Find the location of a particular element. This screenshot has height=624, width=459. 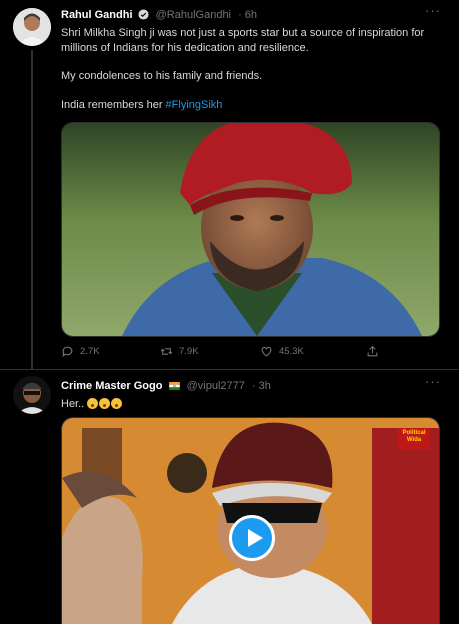

like-count: 45.3K is located at coordinates (291, 351).